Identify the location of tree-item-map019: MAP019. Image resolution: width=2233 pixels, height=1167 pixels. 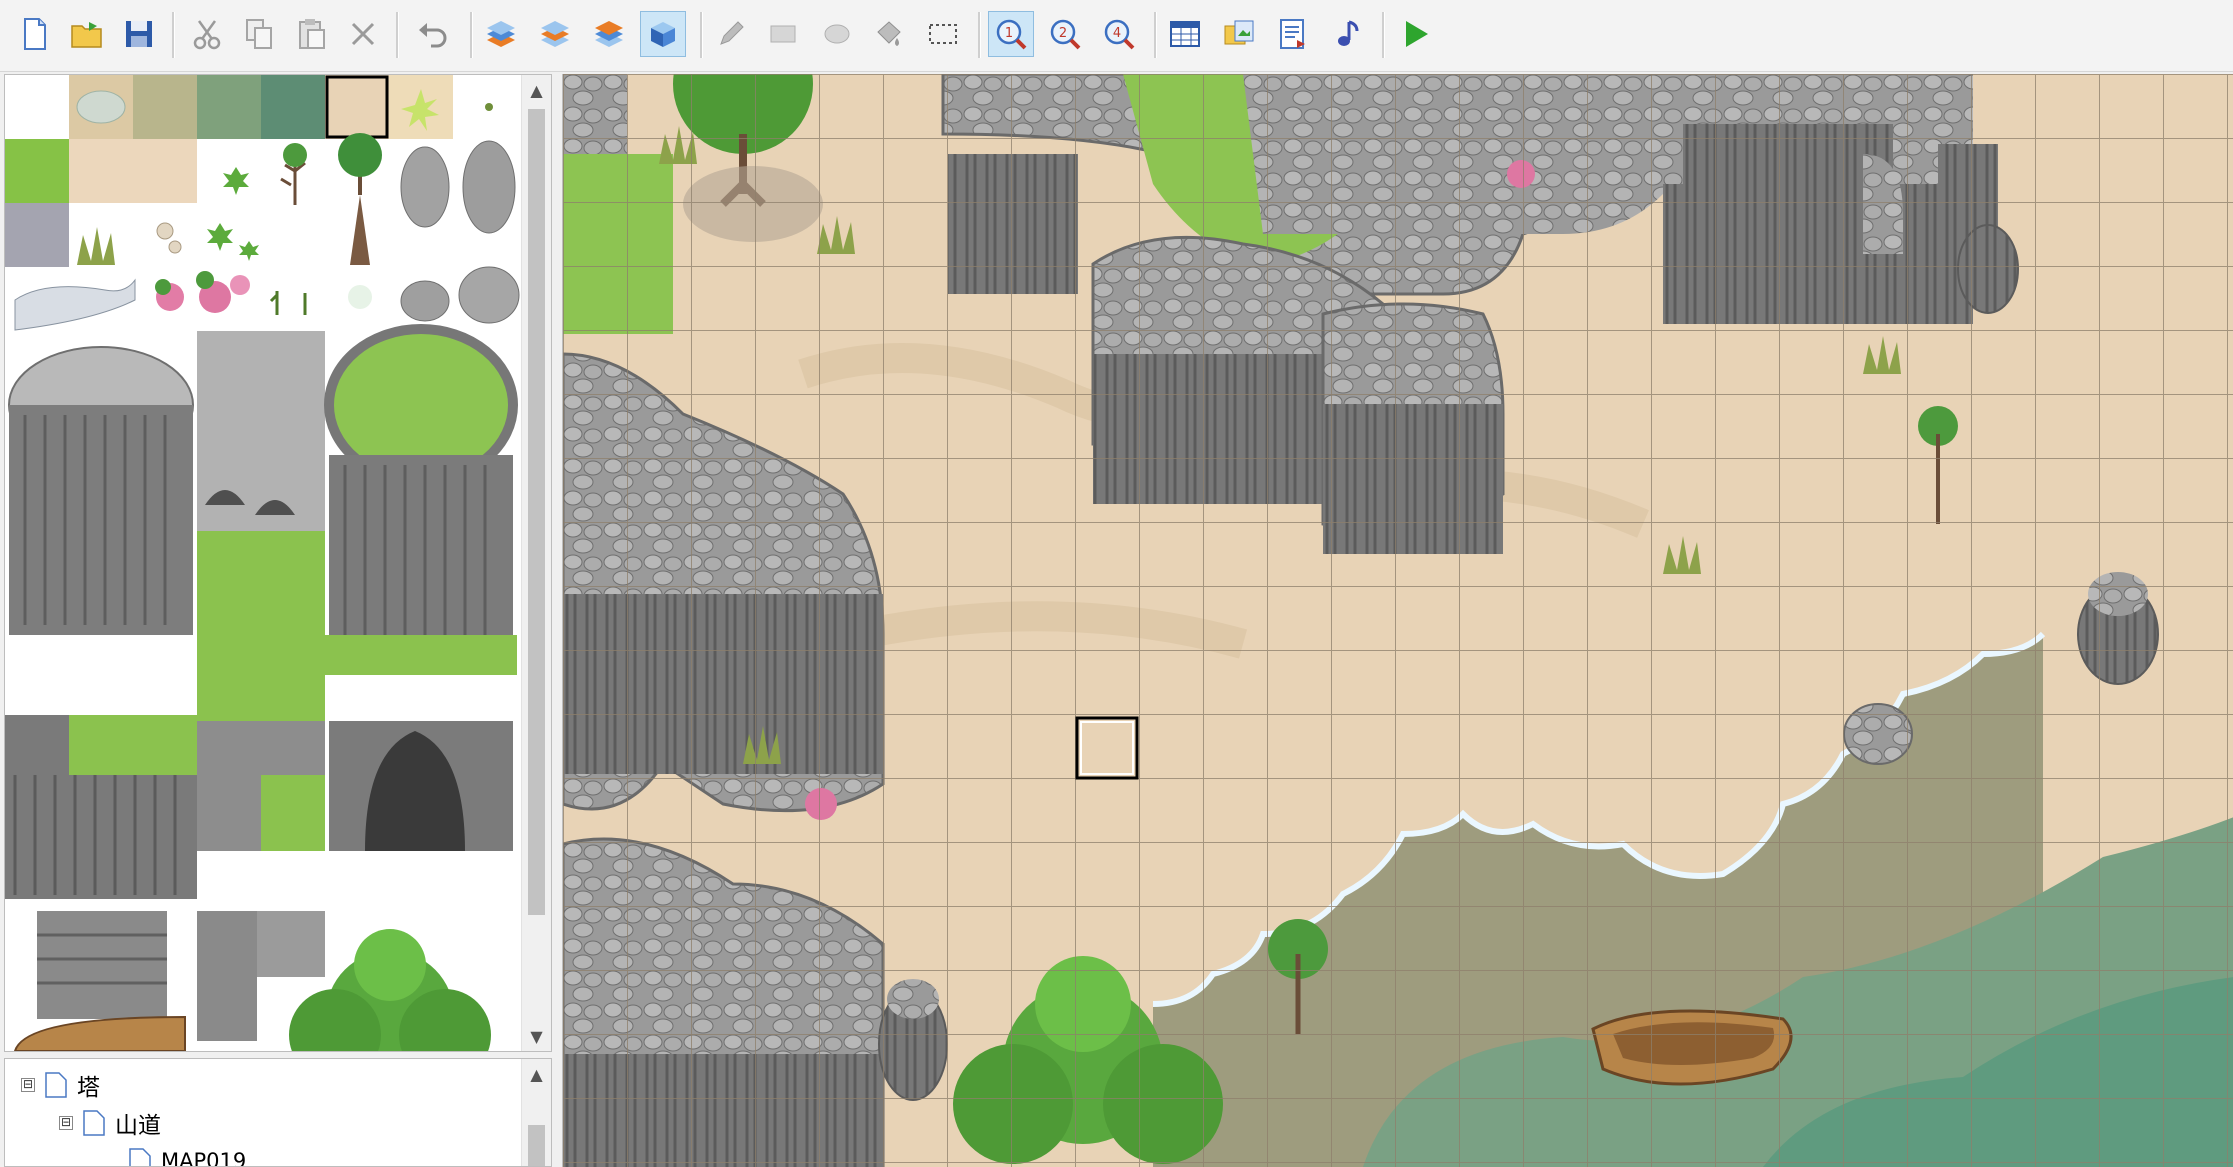
(188, 1155).